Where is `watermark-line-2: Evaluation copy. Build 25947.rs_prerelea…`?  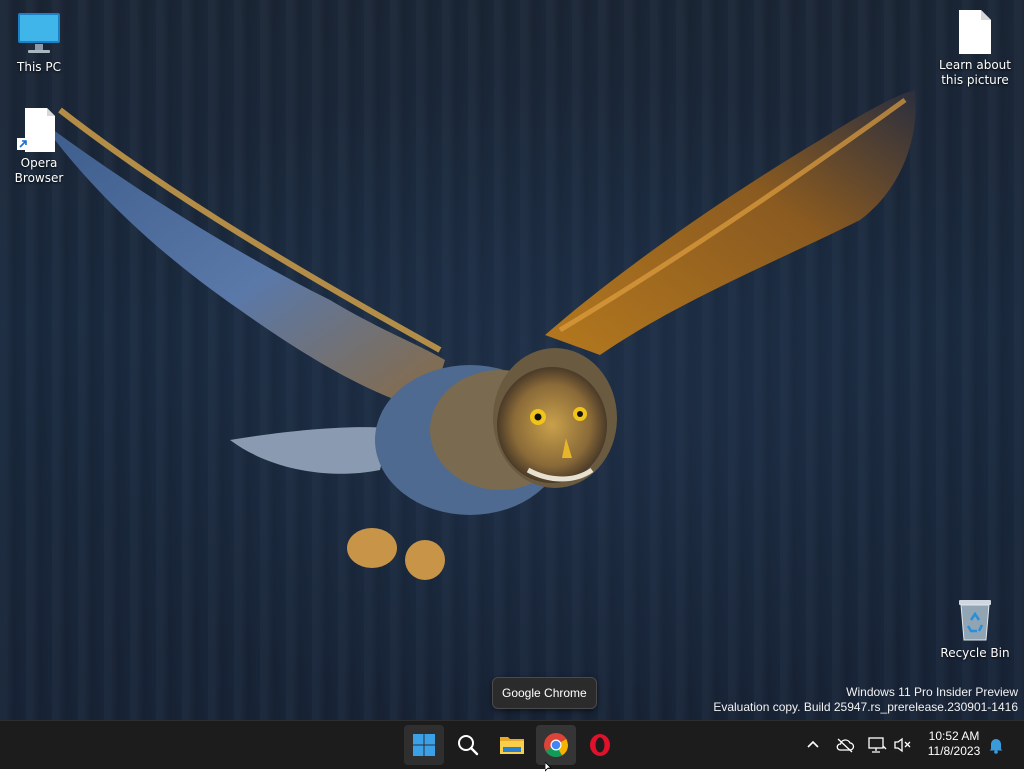
watermark-line-2: Evaluation copy. Build 25947.rs_prerelea… is located at coordinates (865, 707).